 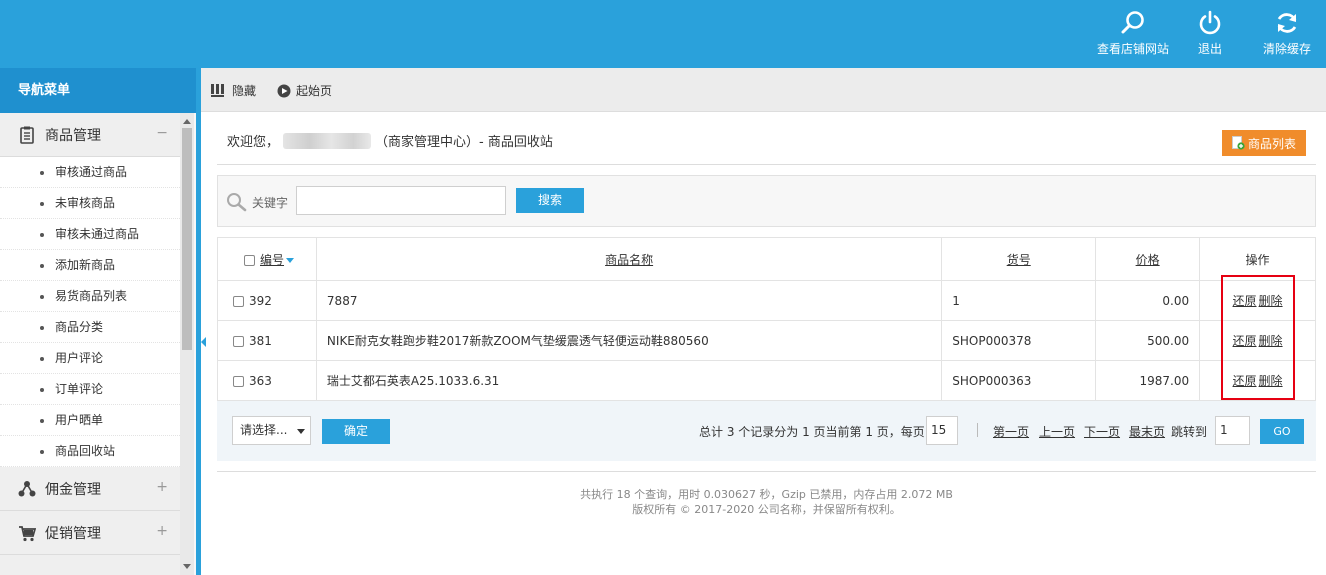 I want to click on sidebar-item-label: 易货商品列表, so click(x=91, y=296).